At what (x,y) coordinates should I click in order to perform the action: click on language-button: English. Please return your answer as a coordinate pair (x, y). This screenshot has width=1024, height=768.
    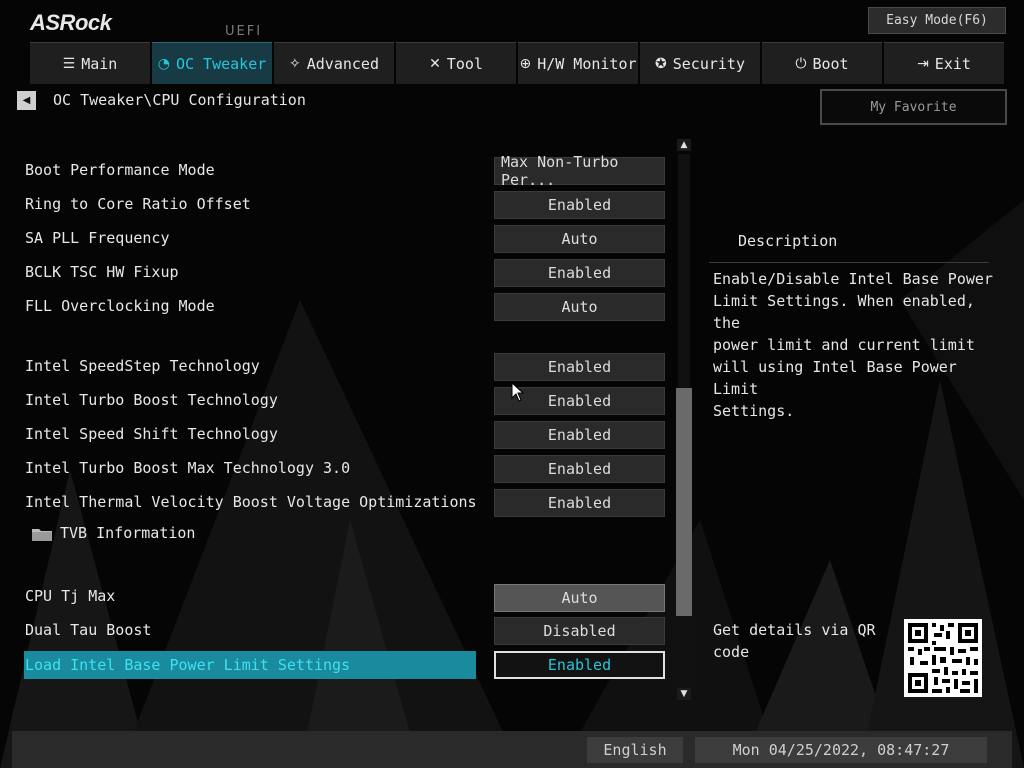
    Looking at the image, I should click on (635, 750).